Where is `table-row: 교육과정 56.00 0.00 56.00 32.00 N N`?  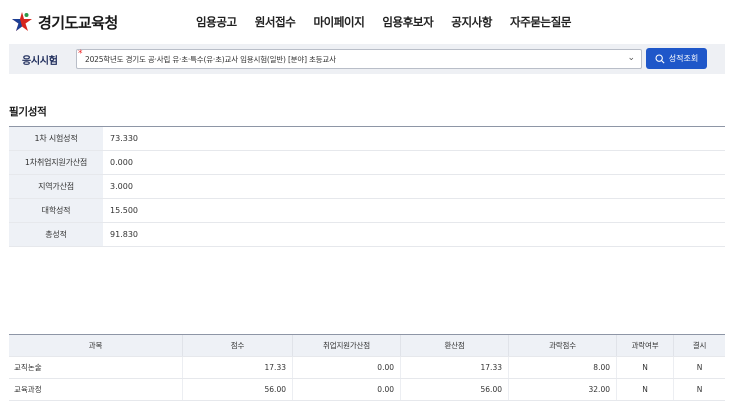 table-row: 교육과정 56.00 0.00 56.00 32.00 N N is located at coordinates (367, 390).